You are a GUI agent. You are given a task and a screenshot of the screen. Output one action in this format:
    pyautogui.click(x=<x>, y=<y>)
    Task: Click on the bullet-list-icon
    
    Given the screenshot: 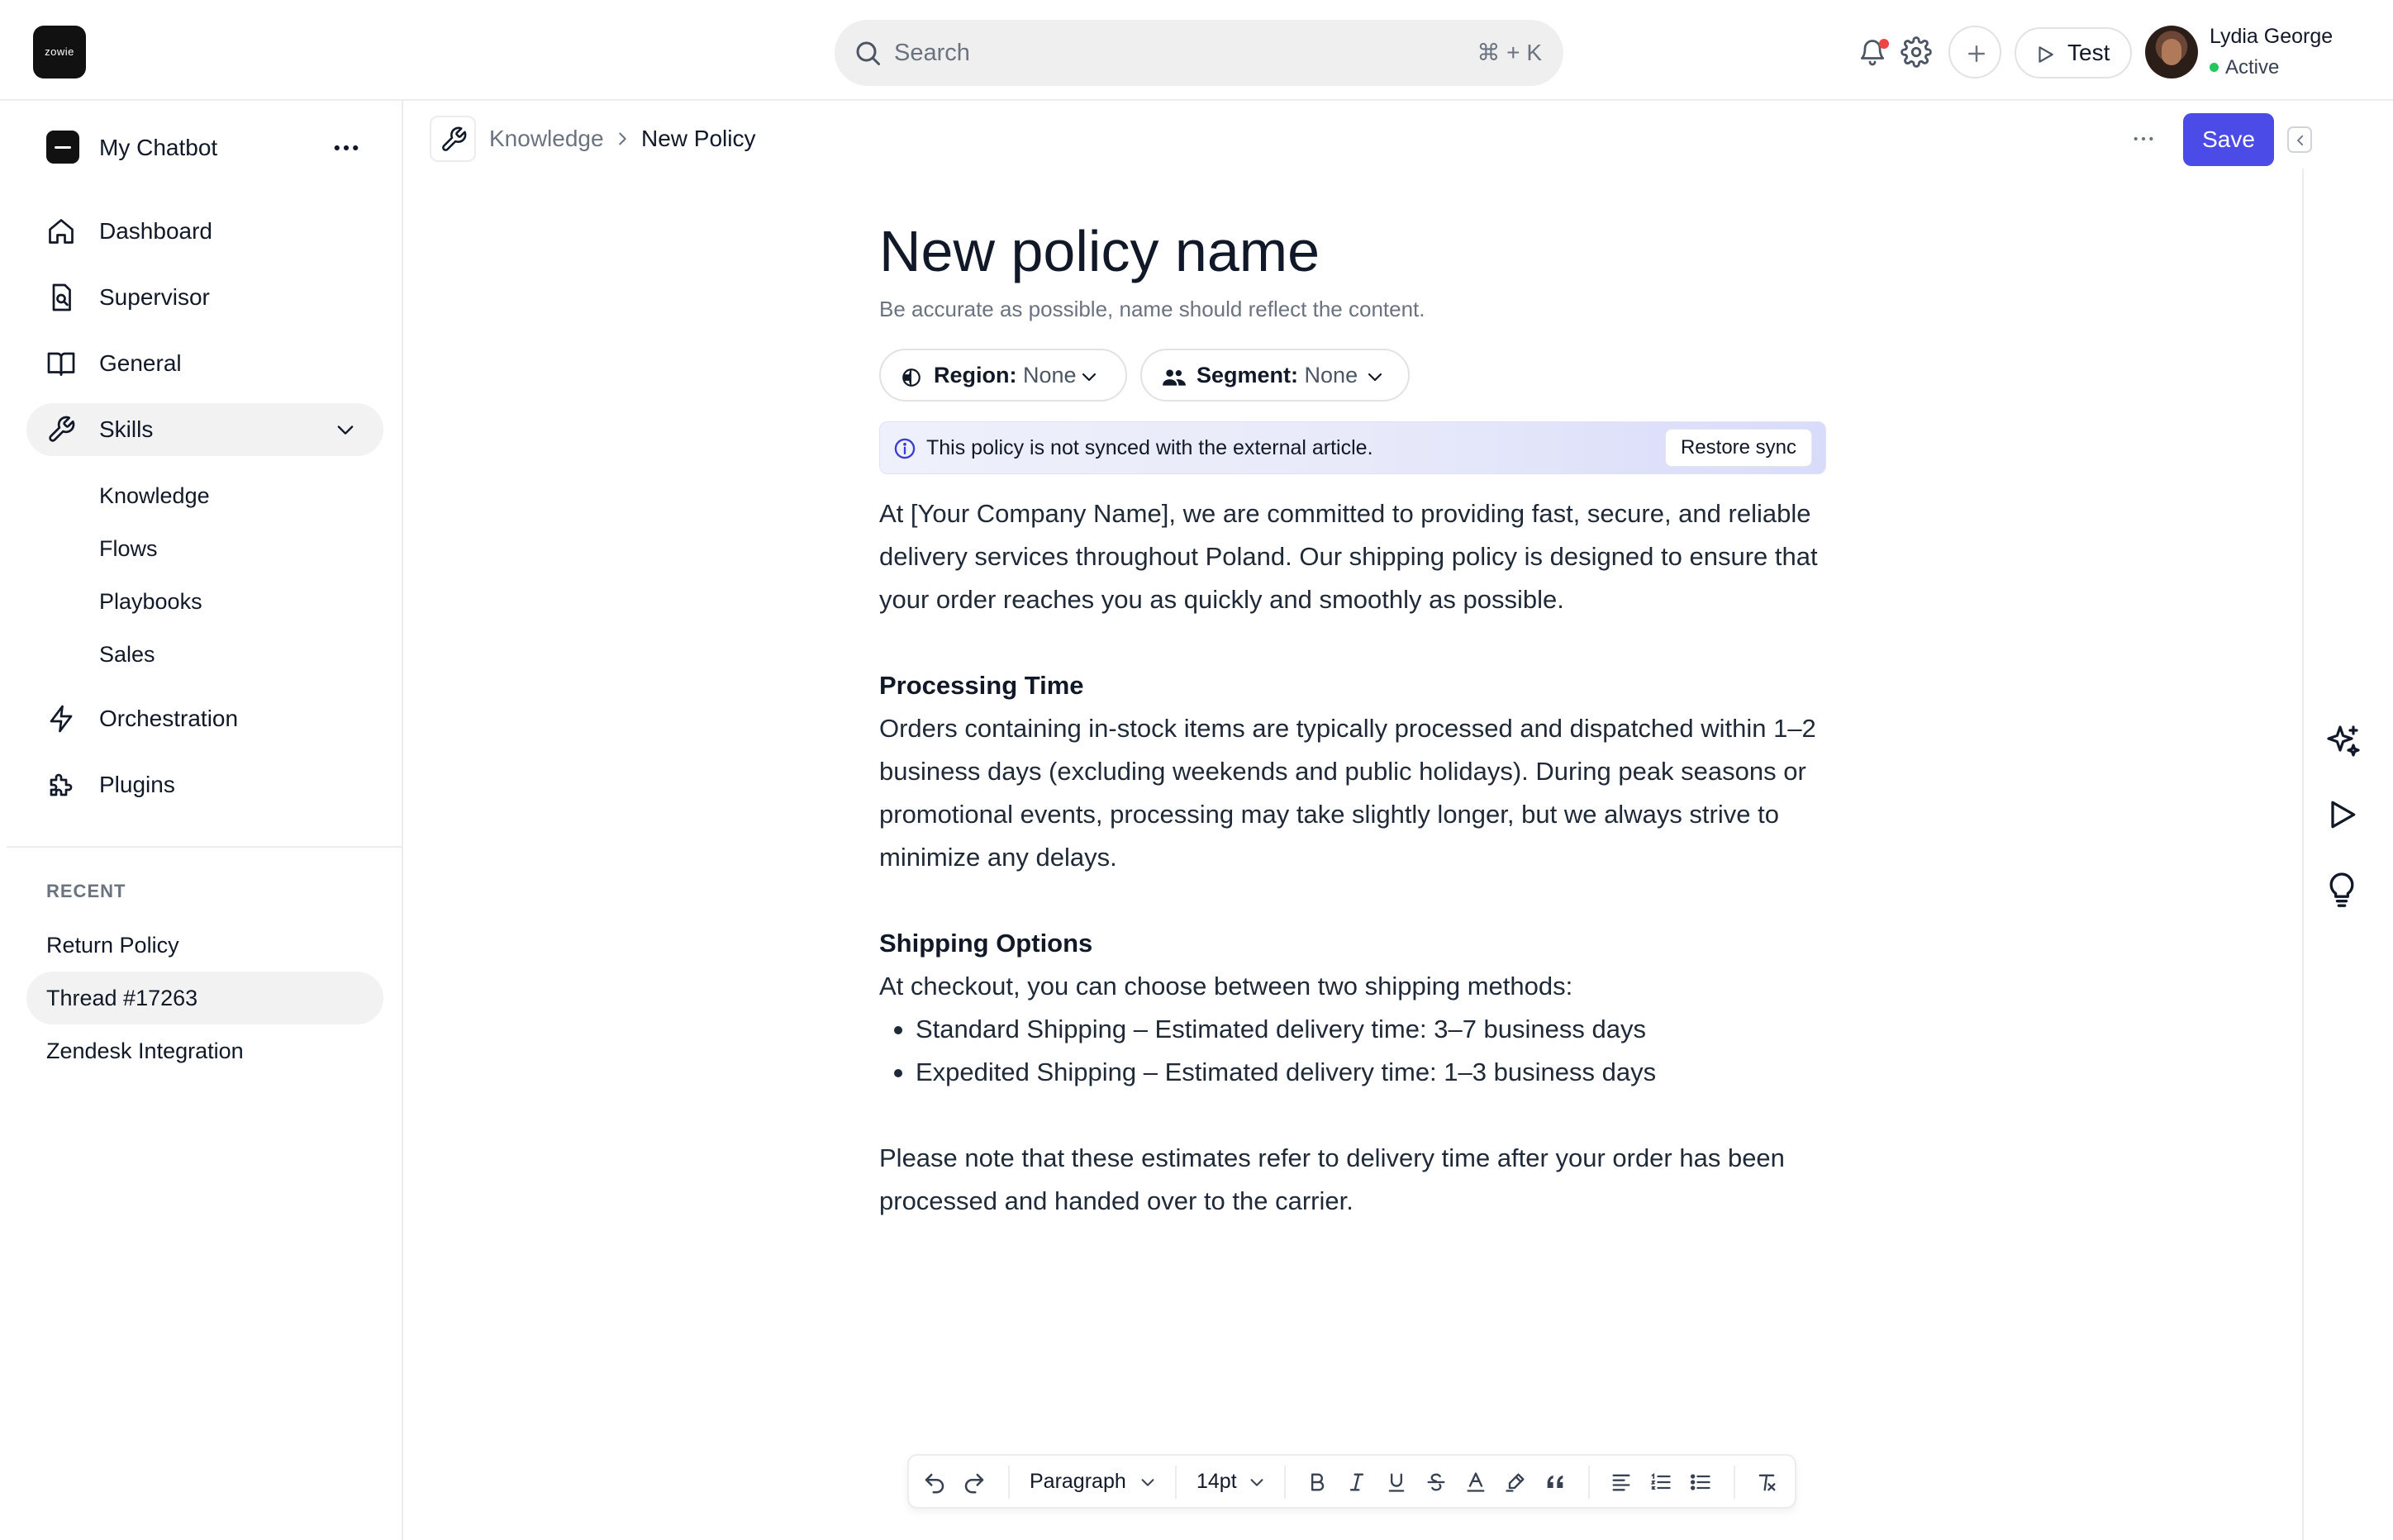 What is the action you would take?
    pyautogui.click(x=1701, y=1482)
    